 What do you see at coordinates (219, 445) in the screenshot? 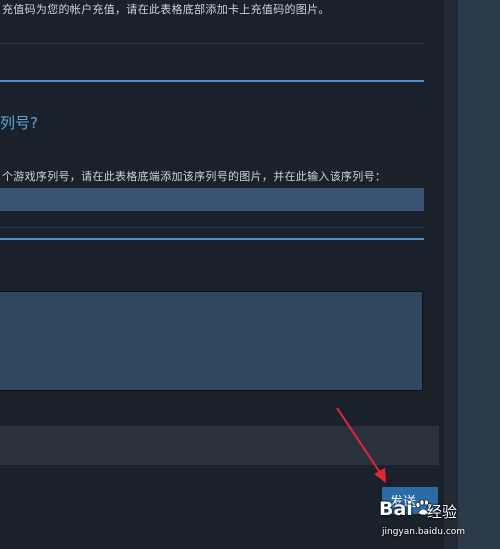
I see `attachment-area` at bounding box center [219, 445].